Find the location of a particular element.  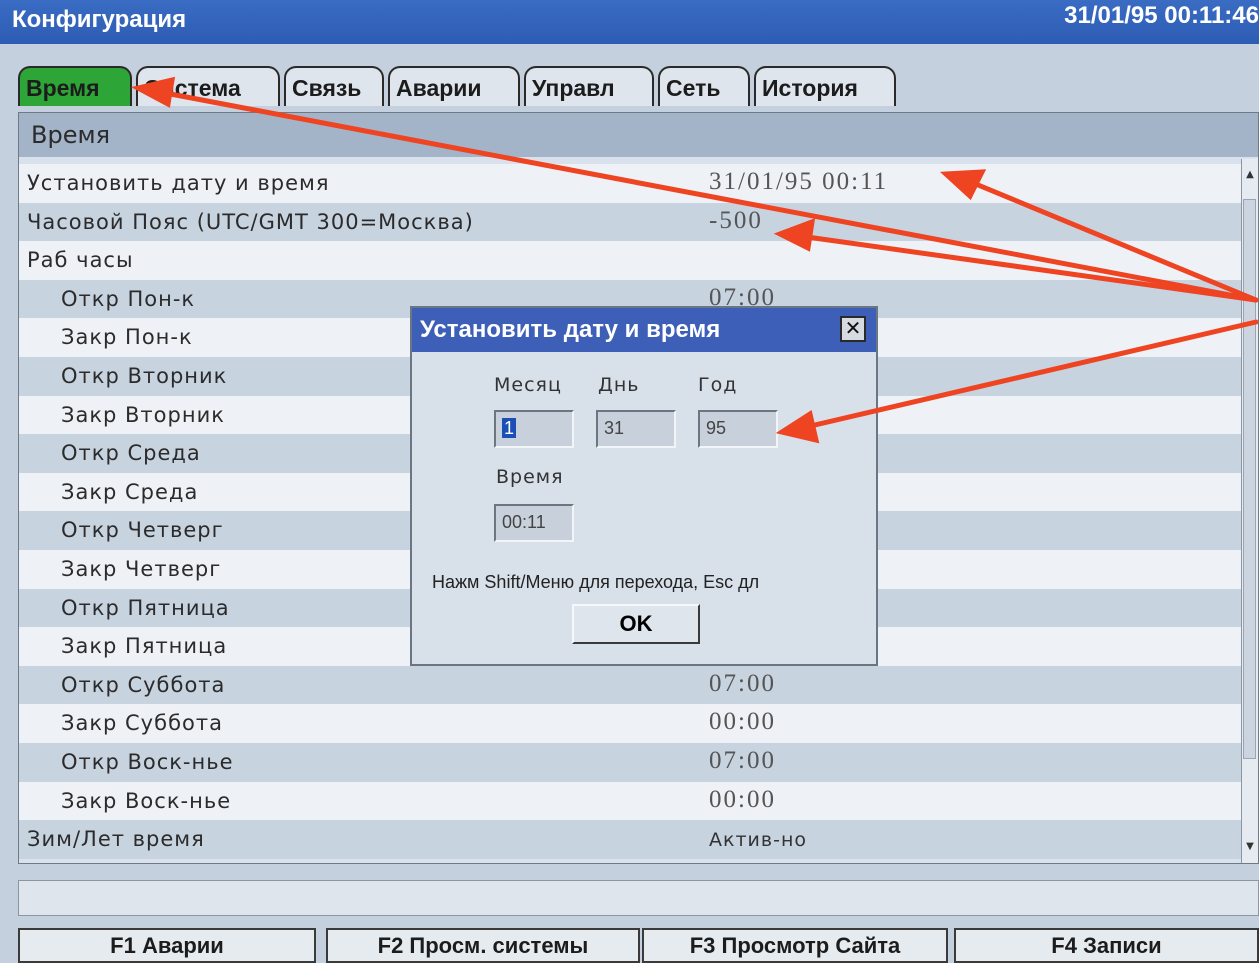

scroll-up-arrow-icon: ▲ is located at coordinates (1250, 175).